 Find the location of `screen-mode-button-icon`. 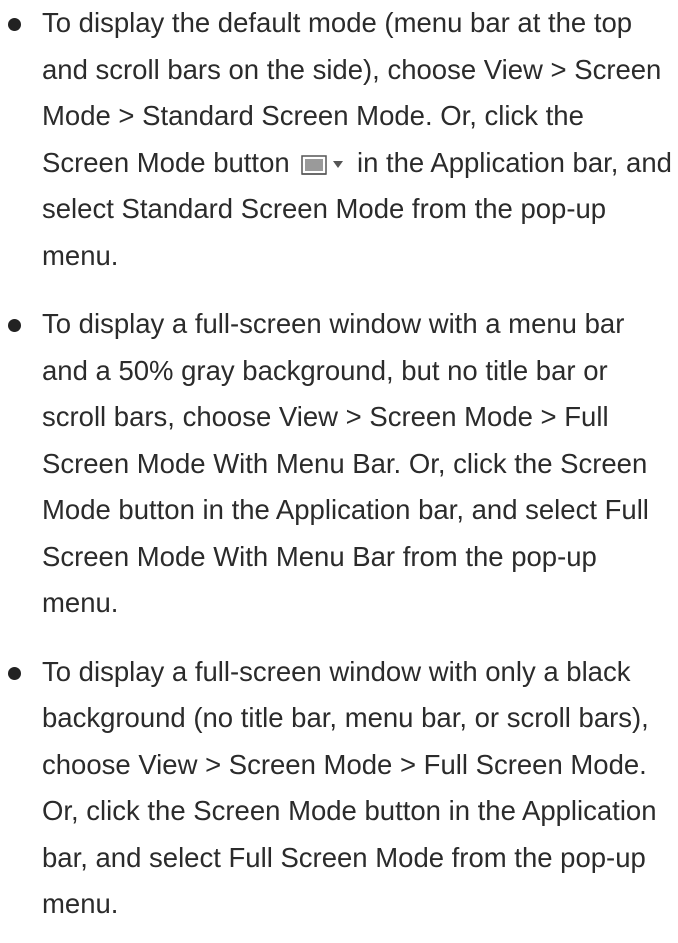

screen-mode-button-icon is located at coordinates (322, 164).